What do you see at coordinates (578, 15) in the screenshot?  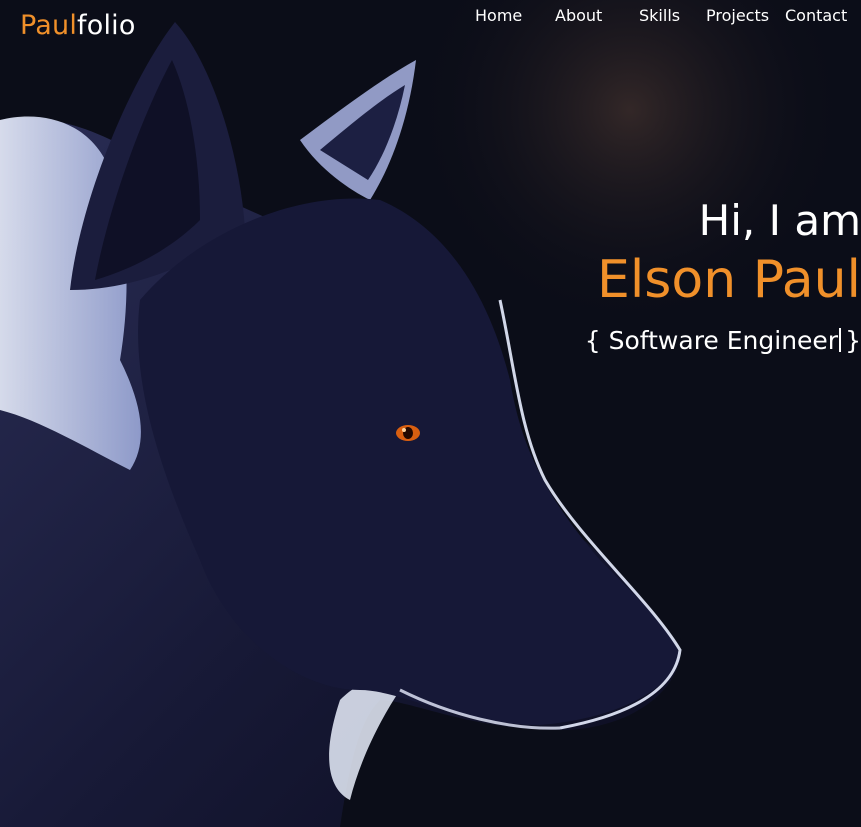 I see `nav-about: About` at bounding box center [578, 15].